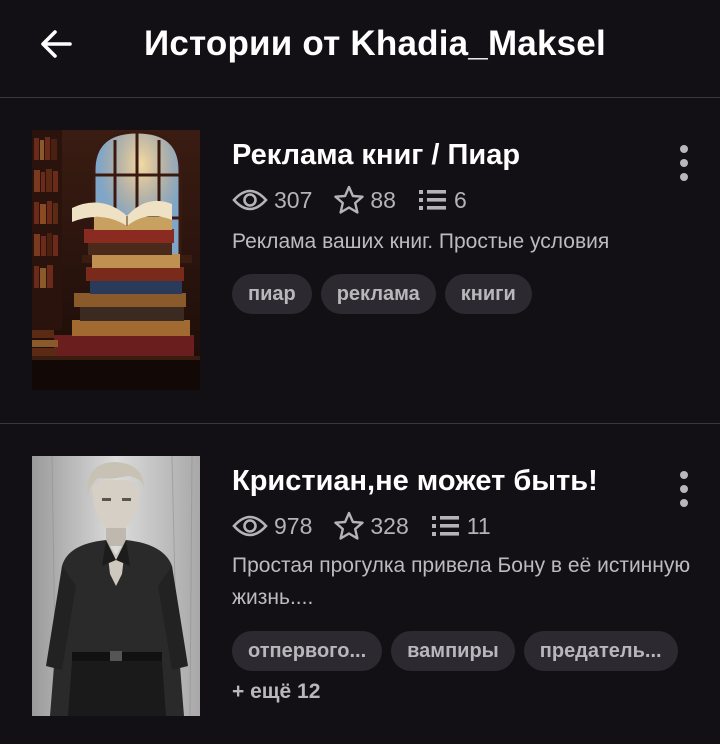 The image size is (720, 744). Describe the element at coordinates (293, 199) in the screenshot. I see `views-count: 307` at that location.